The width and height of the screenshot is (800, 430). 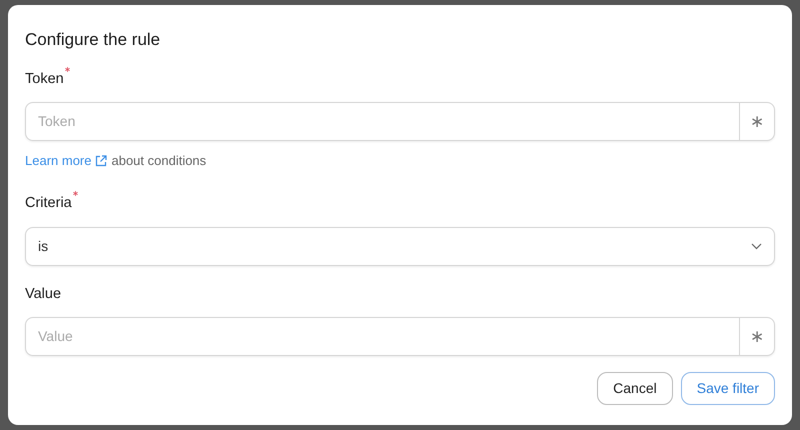 What do you see at coordinates (400, 122) in the screenshot?
I see `text-field: Token ∗` at bounding box center [400, 122].